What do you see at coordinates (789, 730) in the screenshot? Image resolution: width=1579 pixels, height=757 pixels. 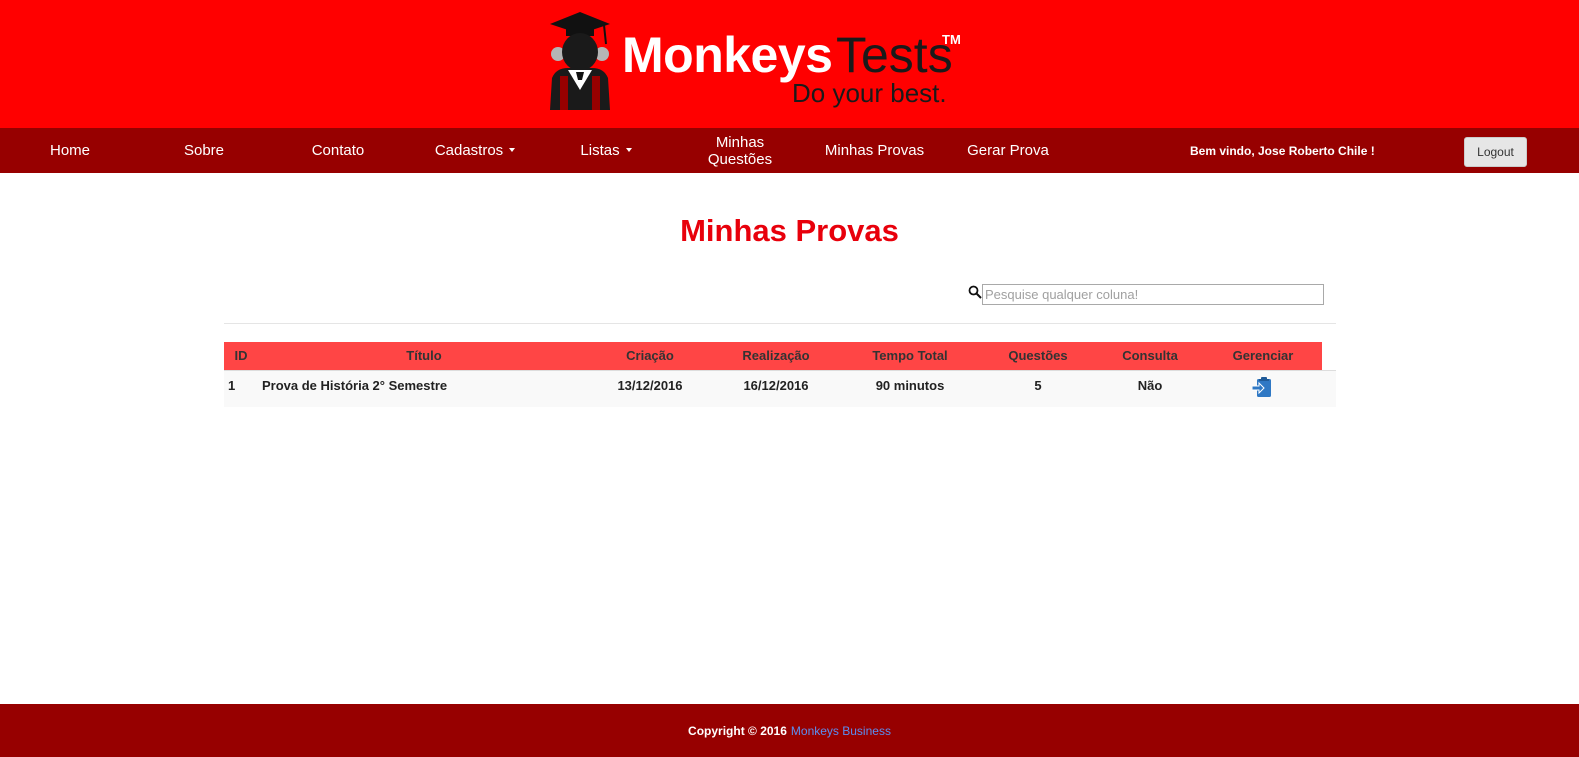 I see `footer: Copyright © 2016 Monkeys Business` at bounding box center [789, 730].